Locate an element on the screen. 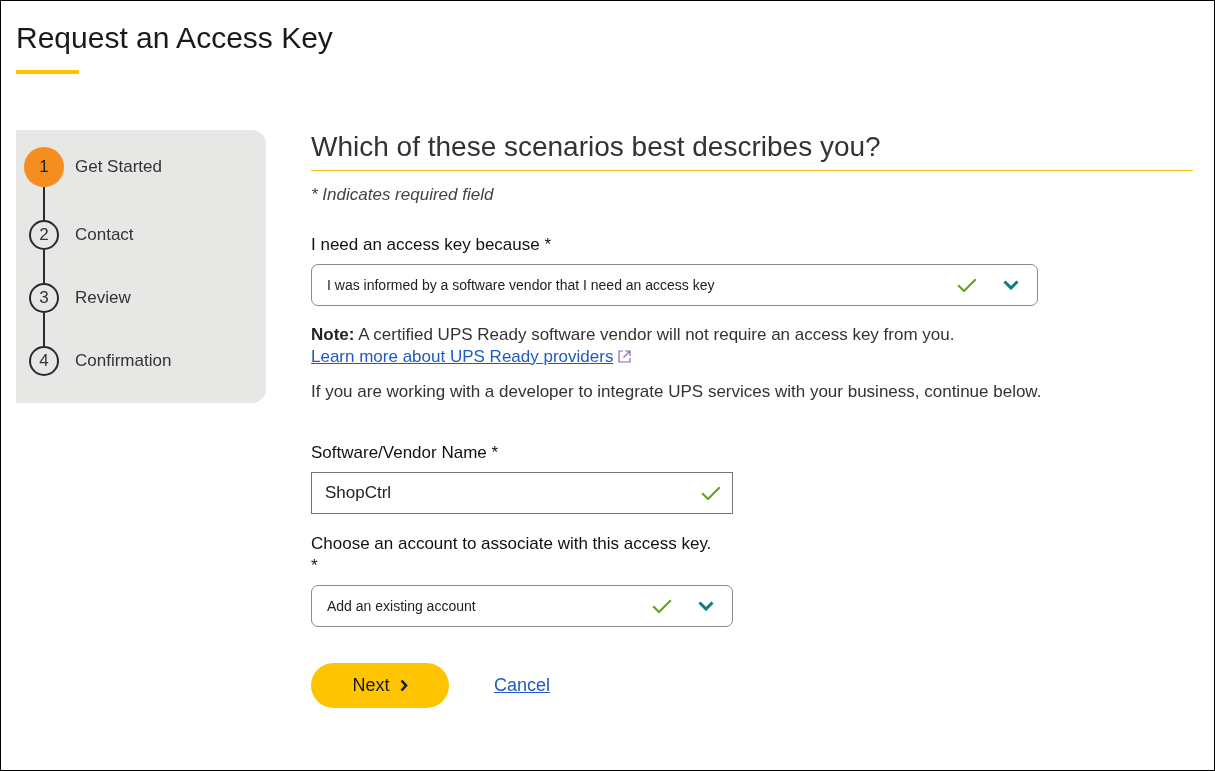  step-number: 2 is located at coordinates (44, 235).